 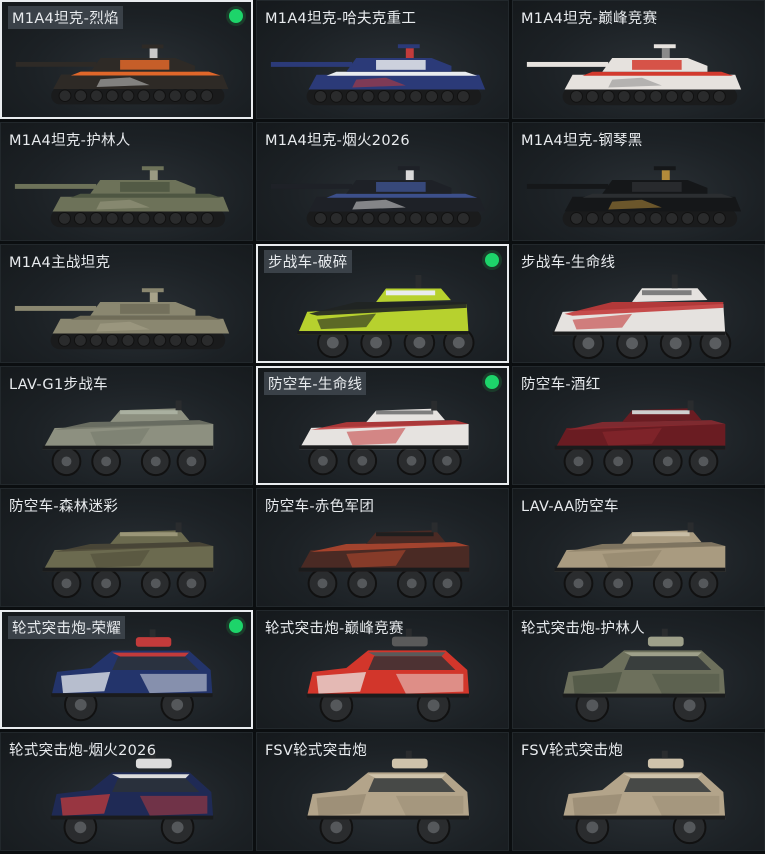 I want to click on skin-card: 步战车-生命线, so click(x=638, y=303).